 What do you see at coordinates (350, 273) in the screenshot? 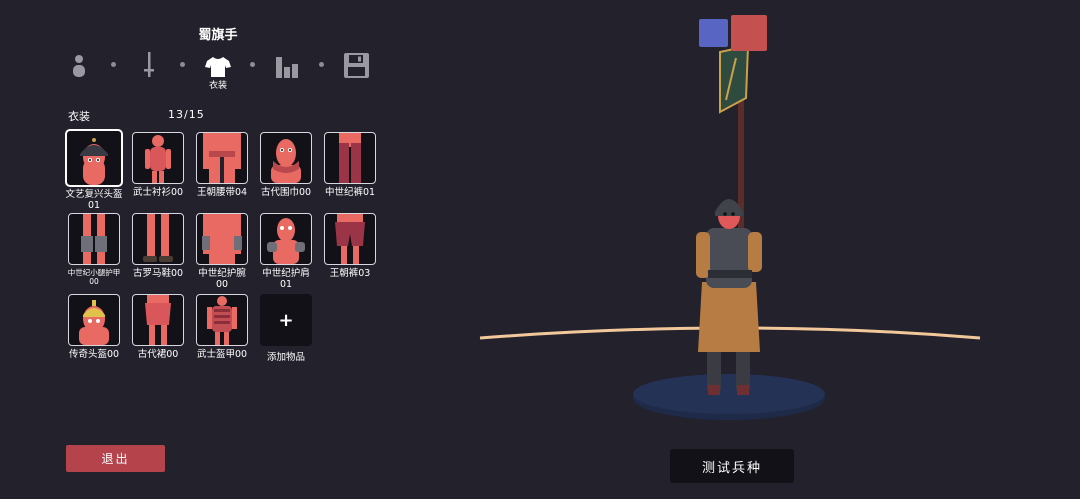
I see `costume-label: 王朝裤03` at bounding box center [350, 273].